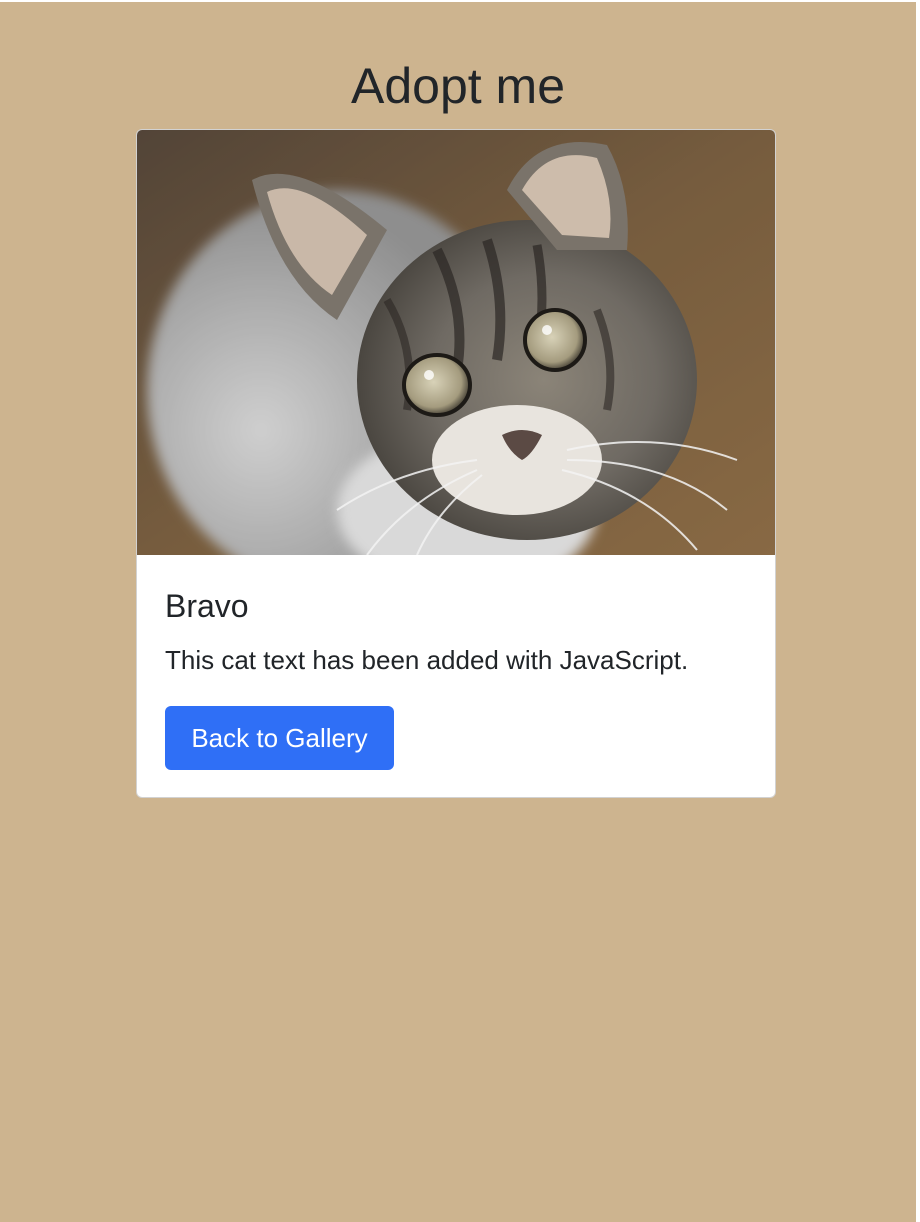  I want to click on cat-name: Bravo, so click(207, 606).